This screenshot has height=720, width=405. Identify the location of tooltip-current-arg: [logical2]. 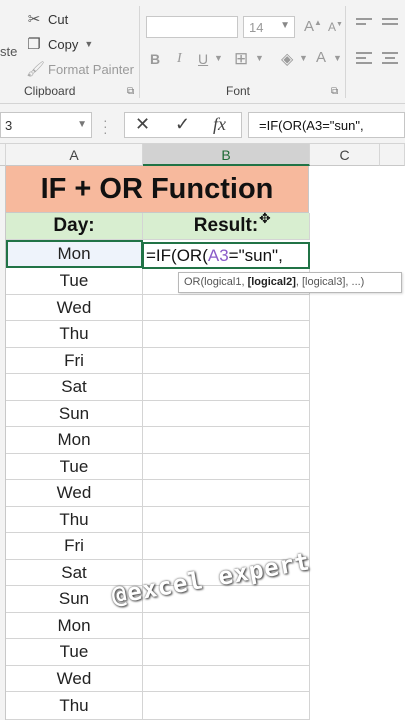
(272, 282).